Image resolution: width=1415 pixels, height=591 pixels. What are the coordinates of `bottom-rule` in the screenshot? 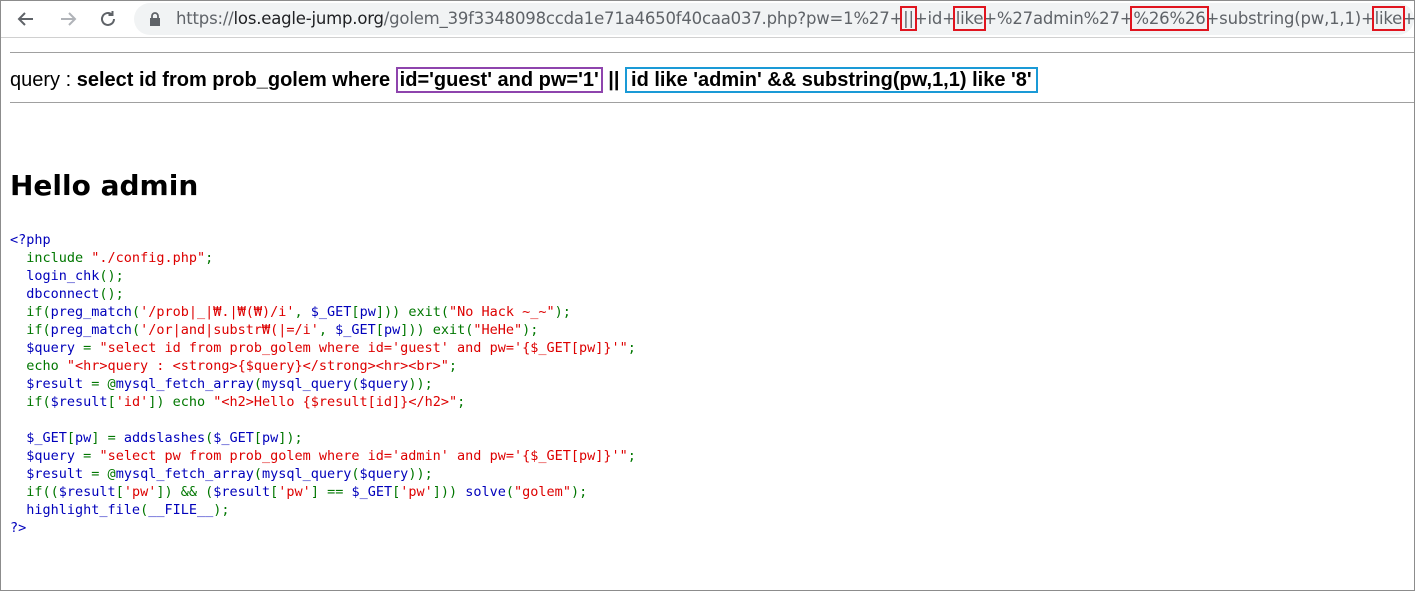 It's located at (712, 102).